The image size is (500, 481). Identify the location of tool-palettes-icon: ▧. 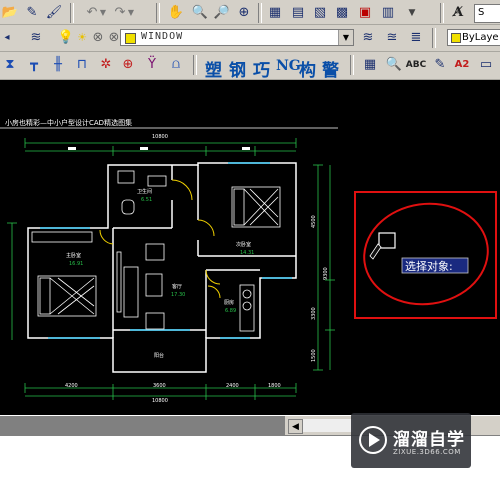
(320, 12).